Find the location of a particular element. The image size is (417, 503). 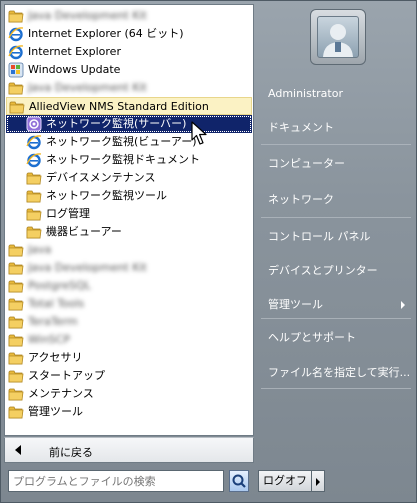

program-item: Java is located at coordinates (129, 250).